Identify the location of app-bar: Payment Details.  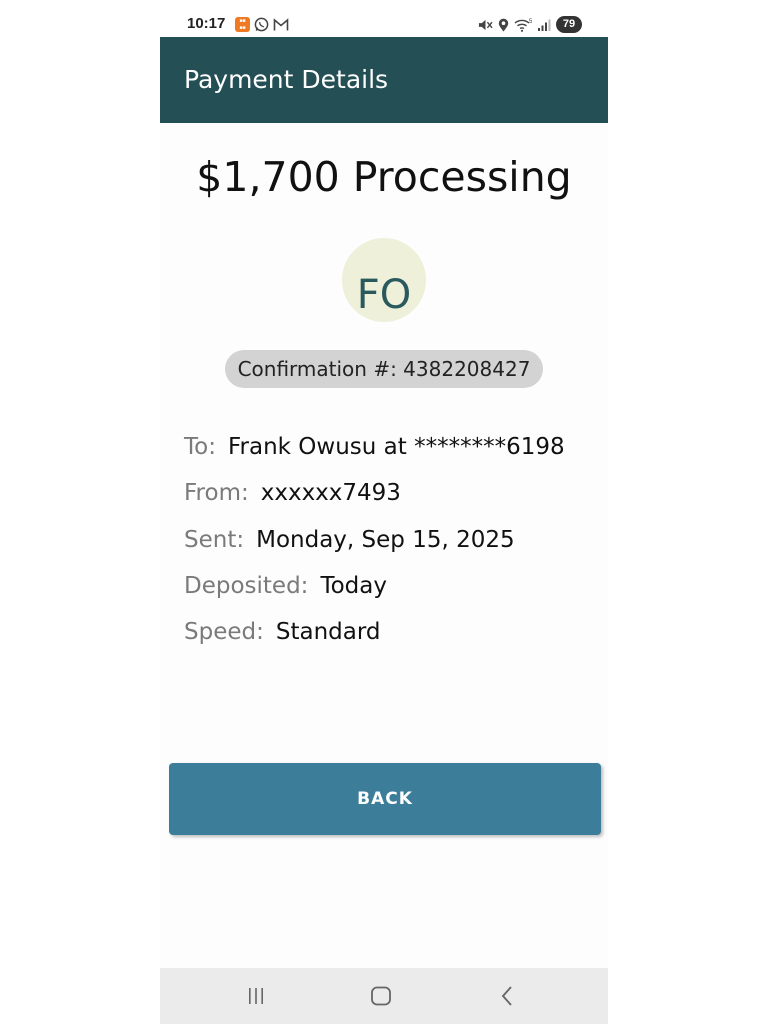
(384, 80).